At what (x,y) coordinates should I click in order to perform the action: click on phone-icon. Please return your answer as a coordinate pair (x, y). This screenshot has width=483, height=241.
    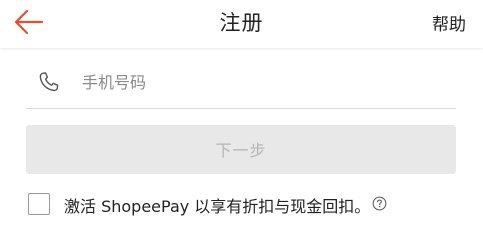
    Looking at the image, I should click on (49, 82).